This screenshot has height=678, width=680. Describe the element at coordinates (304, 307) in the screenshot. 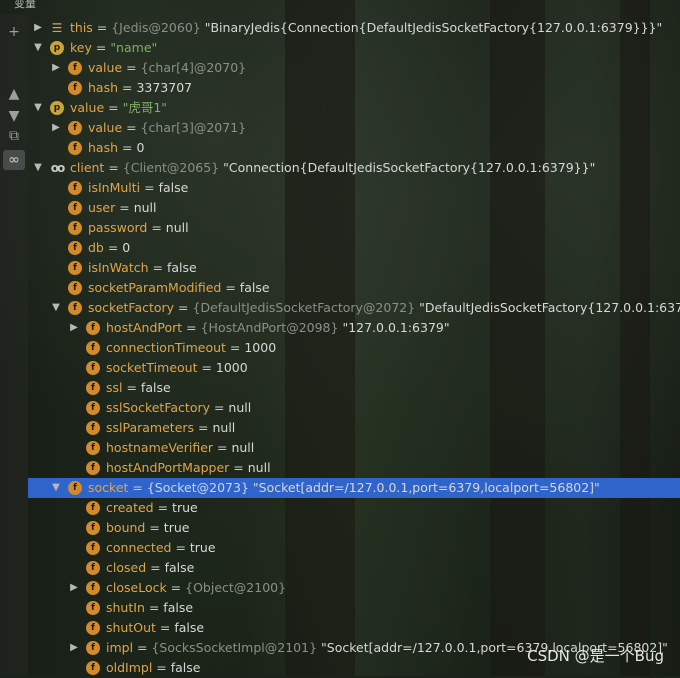

I see `variable-type: {DefaultJedisSocketFactory@2072}` at that location.